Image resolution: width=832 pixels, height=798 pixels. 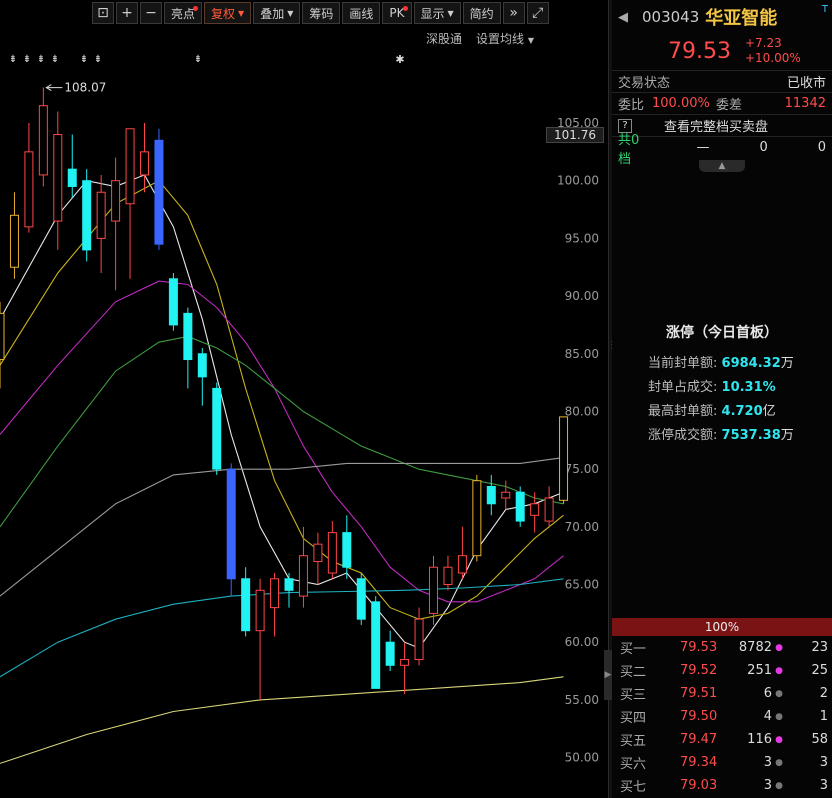 I want to click on bid-price: 79.53, so click(x=699, y=647).